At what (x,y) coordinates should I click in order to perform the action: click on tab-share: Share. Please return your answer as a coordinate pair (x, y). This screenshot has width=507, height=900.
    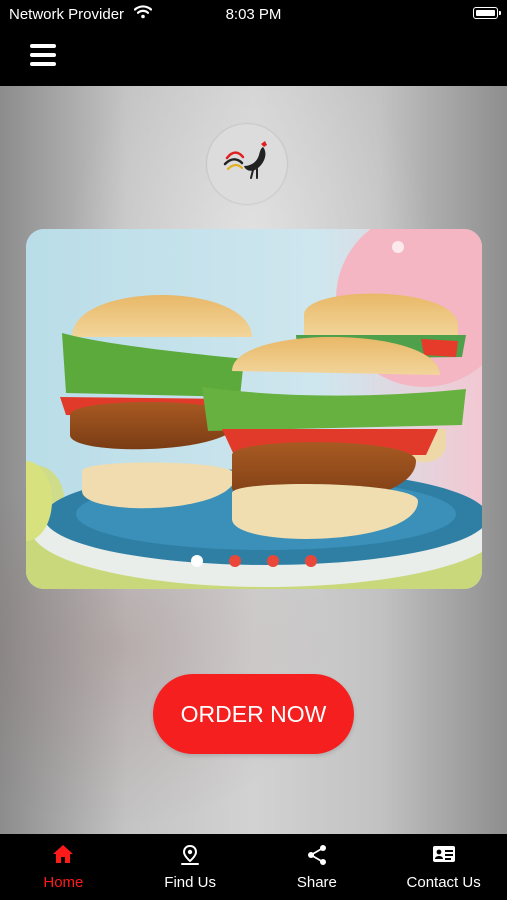
    Looking at the image, I should click on (317, 867).